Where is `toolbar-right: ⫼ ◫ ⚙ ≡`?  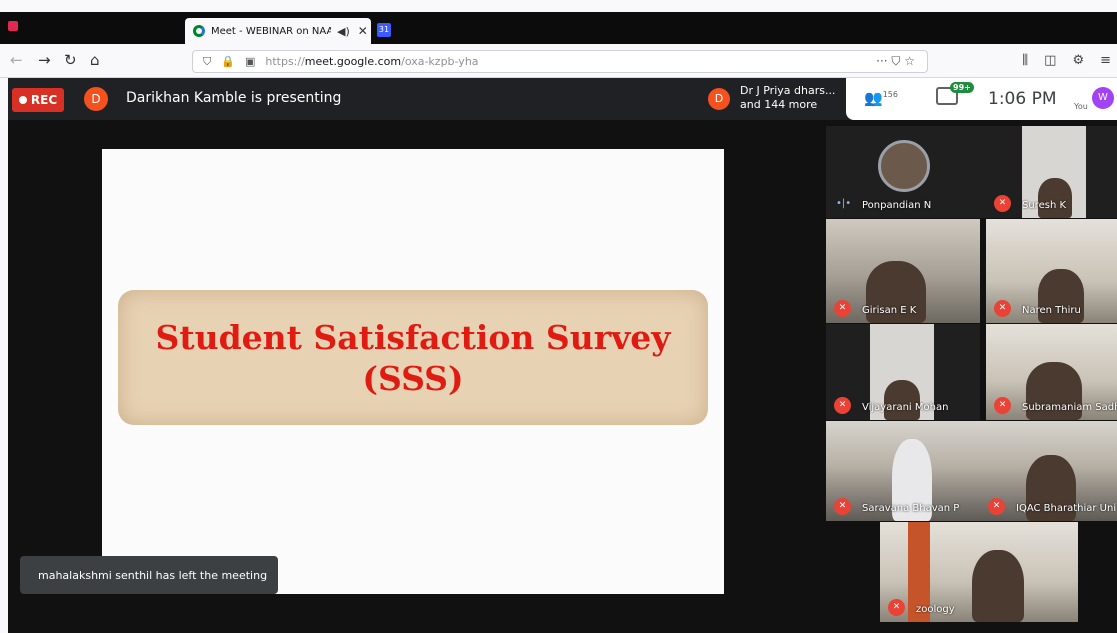
toolbar-right: ⫼ ◫ ⚙ ≡ is located at coordinates (1066, 60).